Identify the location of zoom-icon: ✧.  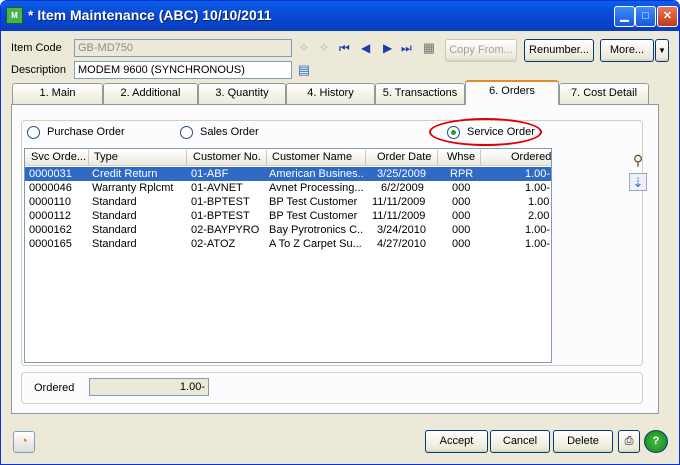
(324, 48).